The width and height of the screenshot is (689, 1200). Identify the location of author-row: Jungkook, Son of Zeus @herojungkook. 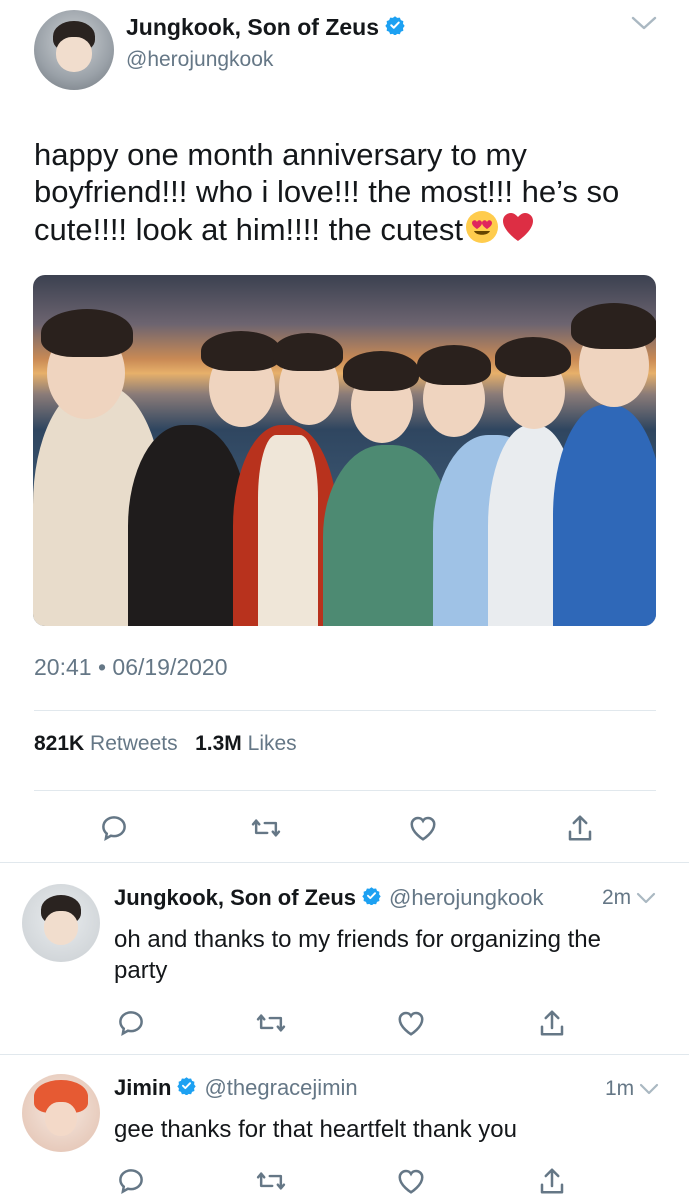
(328, 898).